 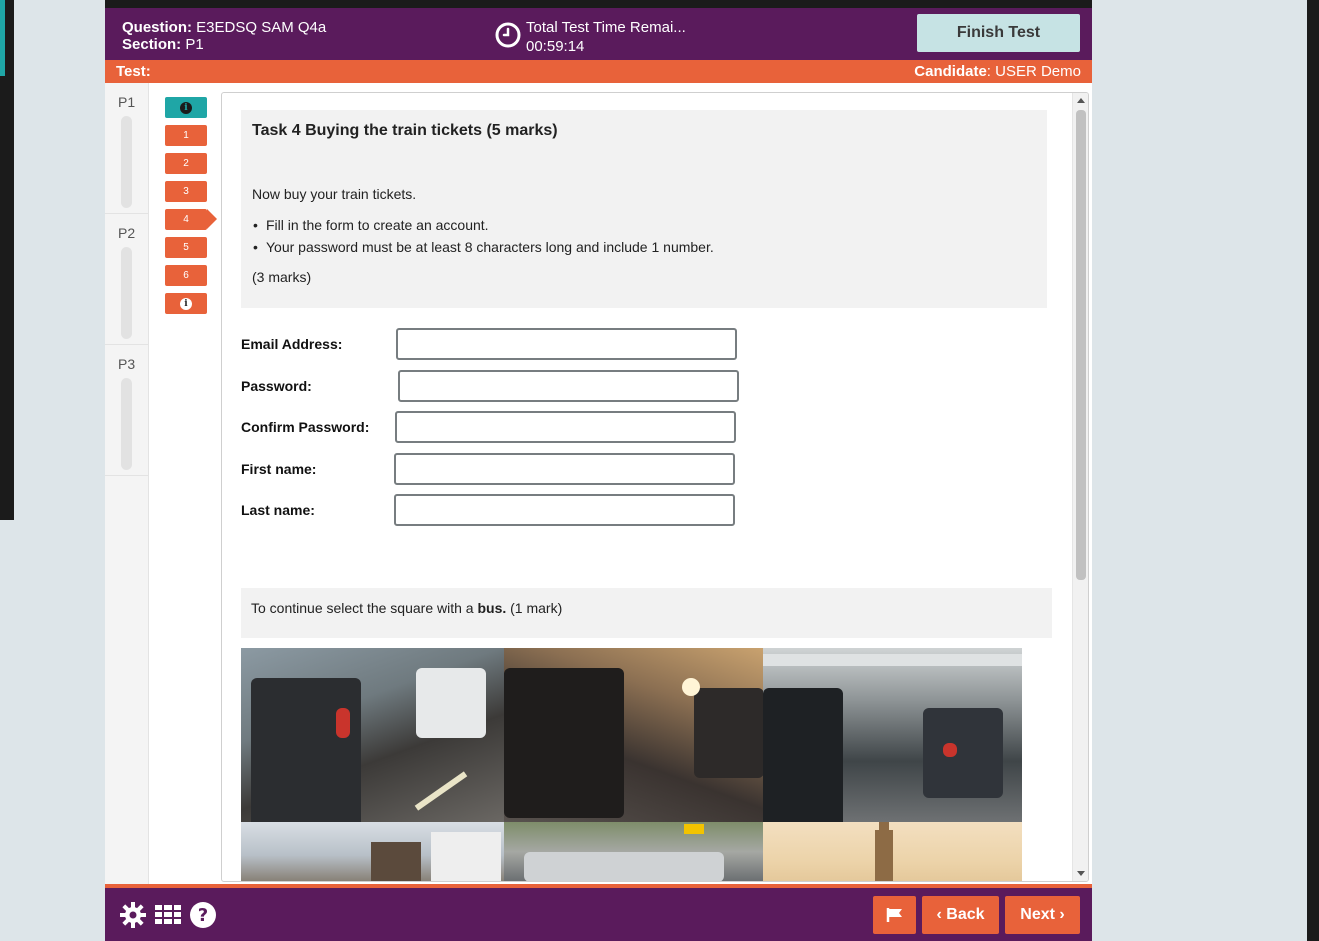 I want to click on question-label: Question:, so click(x=157, y=27).